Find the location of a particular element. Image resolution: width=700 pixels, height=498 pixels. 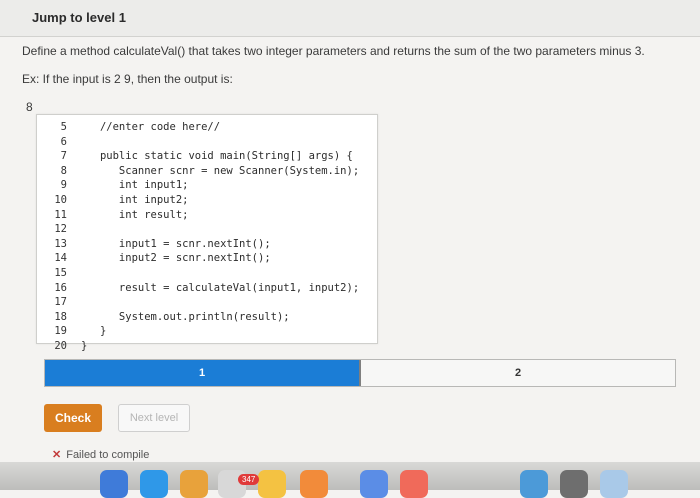

jump-to-level-title: Jump to level 1 is located at coordinates (79, 17).